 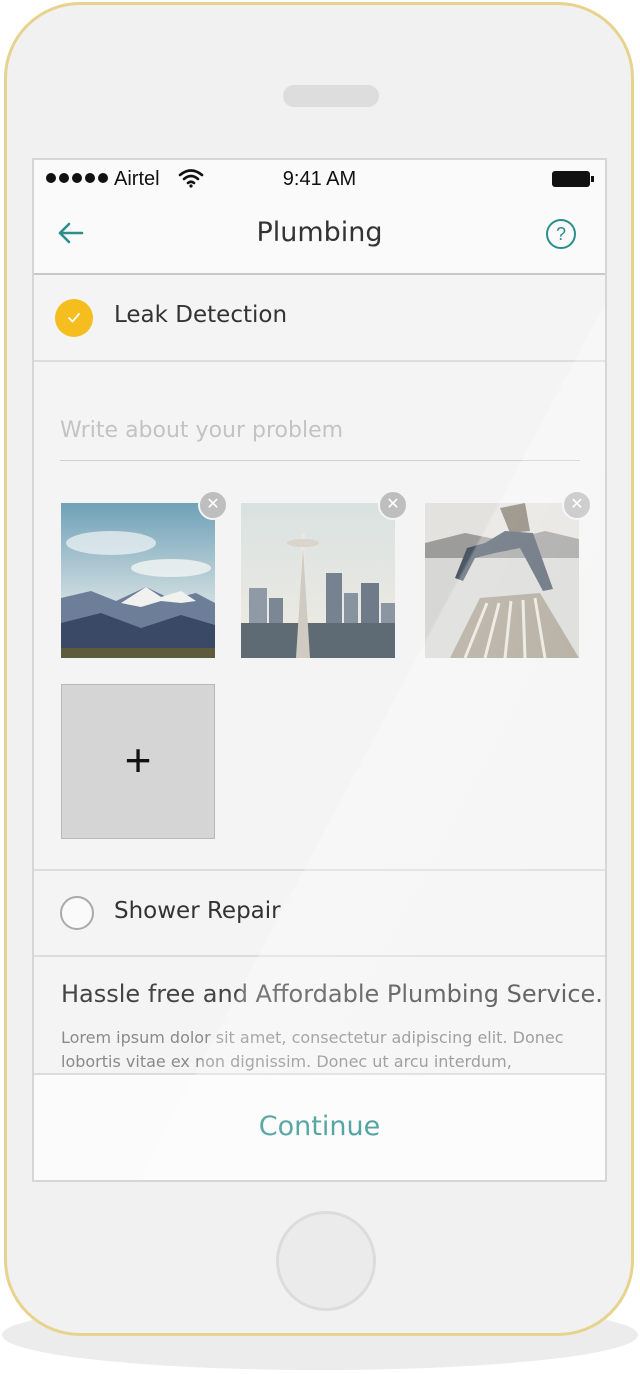 I want to click on radio-unselected-icon, so click(x=77, y=913).